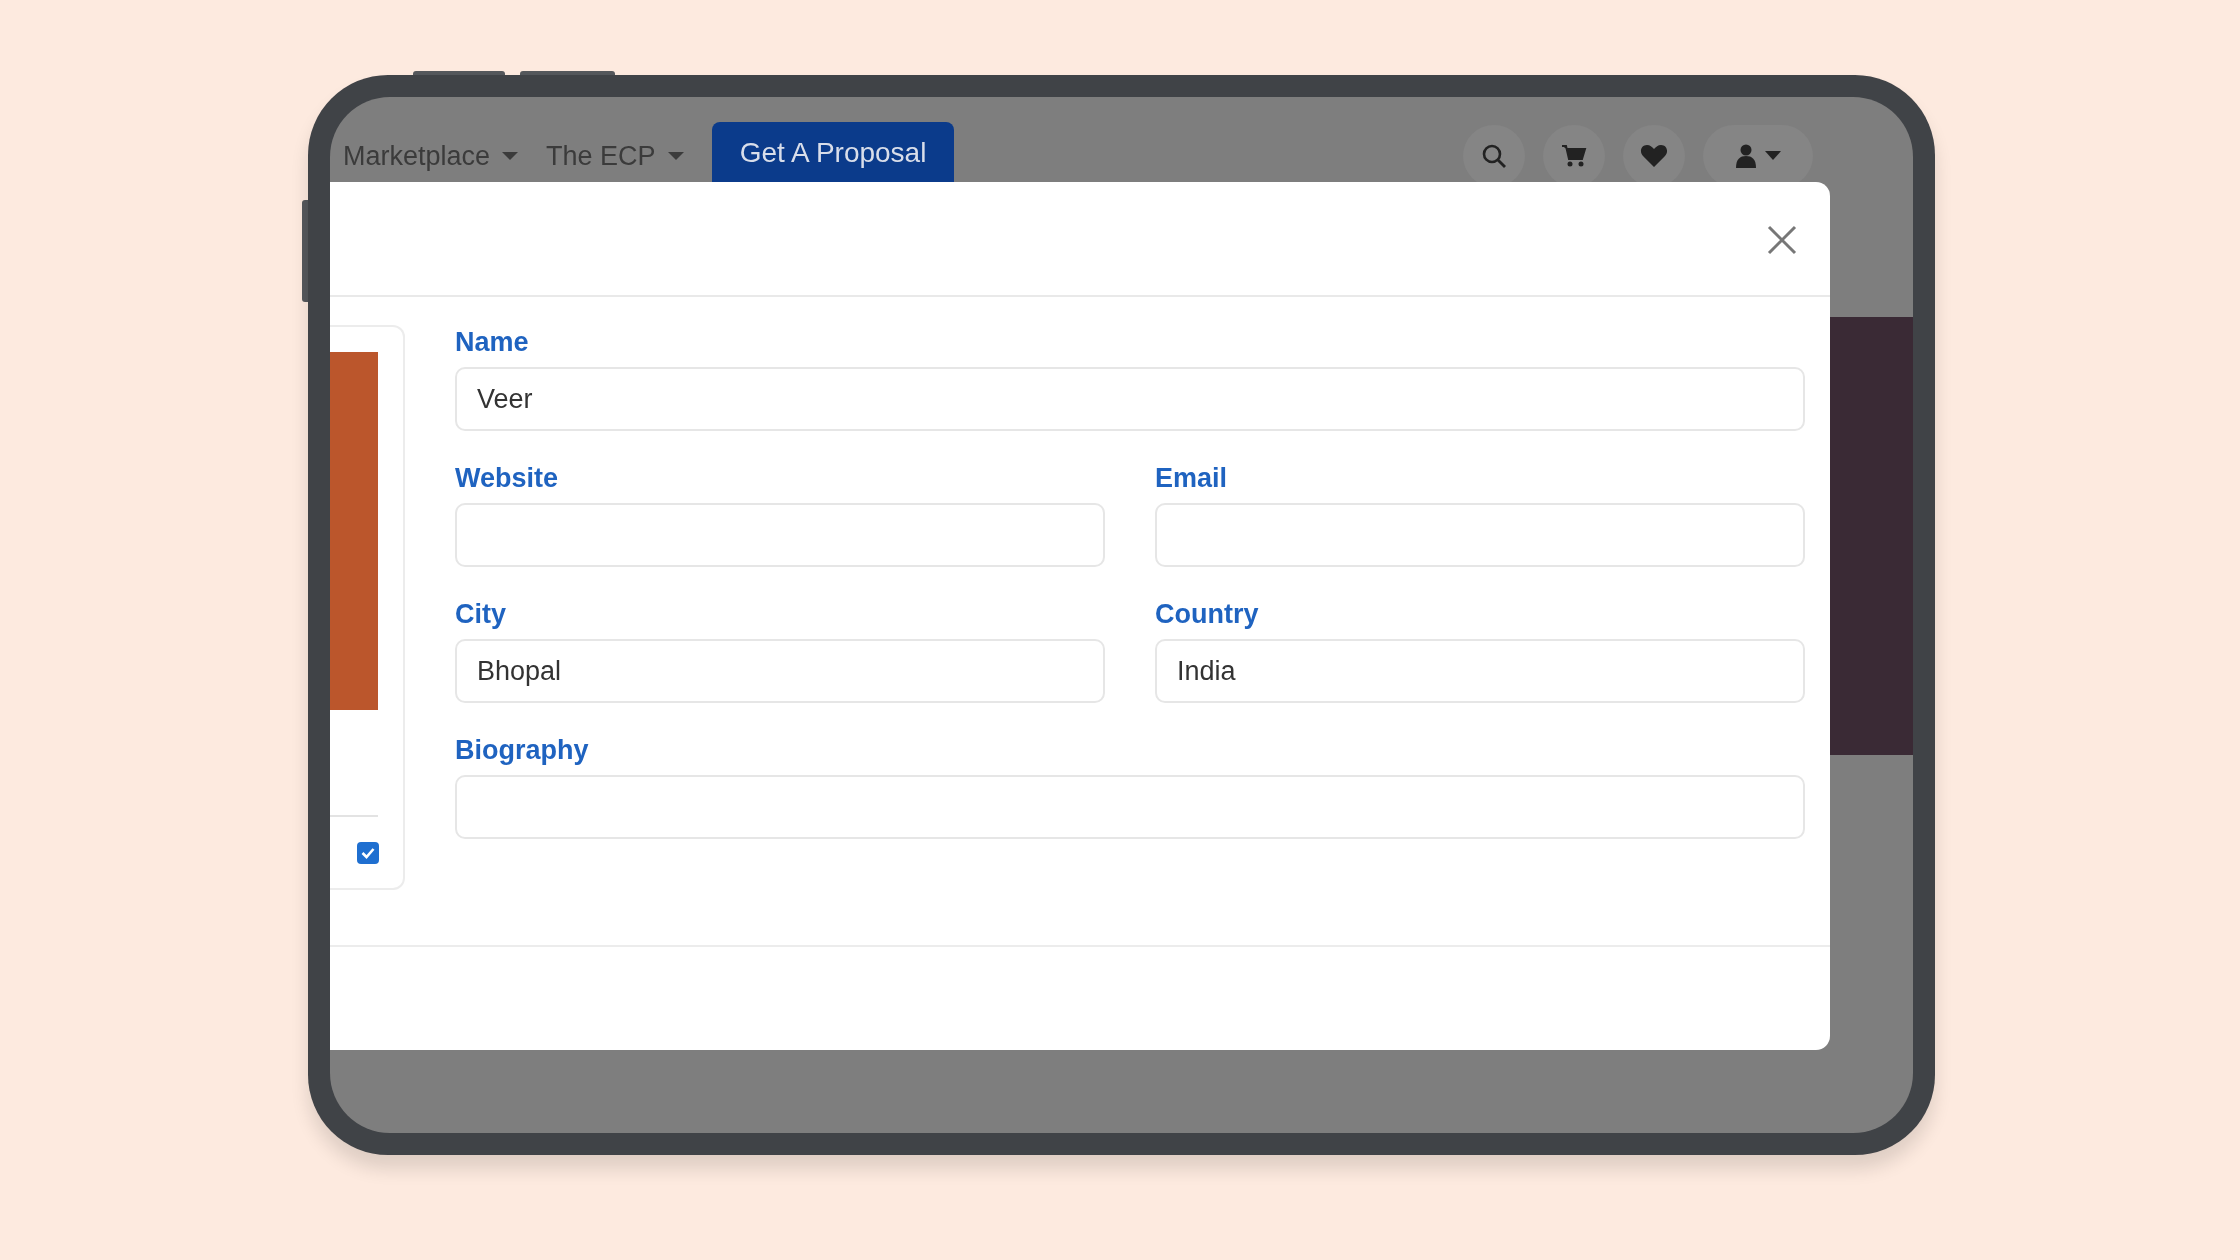 The height and width of the screenshot is (1260, 2240). Describe the element at coordinates (1773, 156) in the screenshot. I see `caret-icon` at that location.